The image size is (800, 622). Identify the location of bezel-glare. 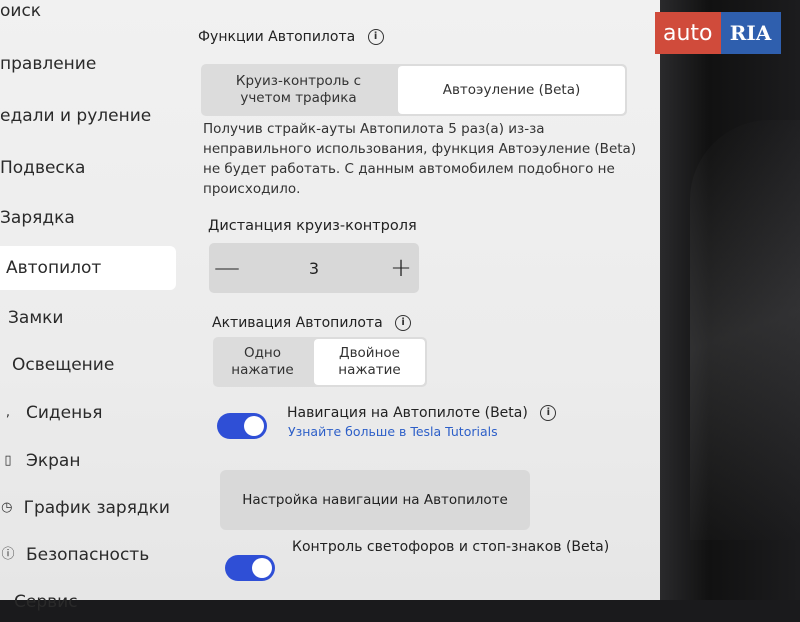
(745, 330).